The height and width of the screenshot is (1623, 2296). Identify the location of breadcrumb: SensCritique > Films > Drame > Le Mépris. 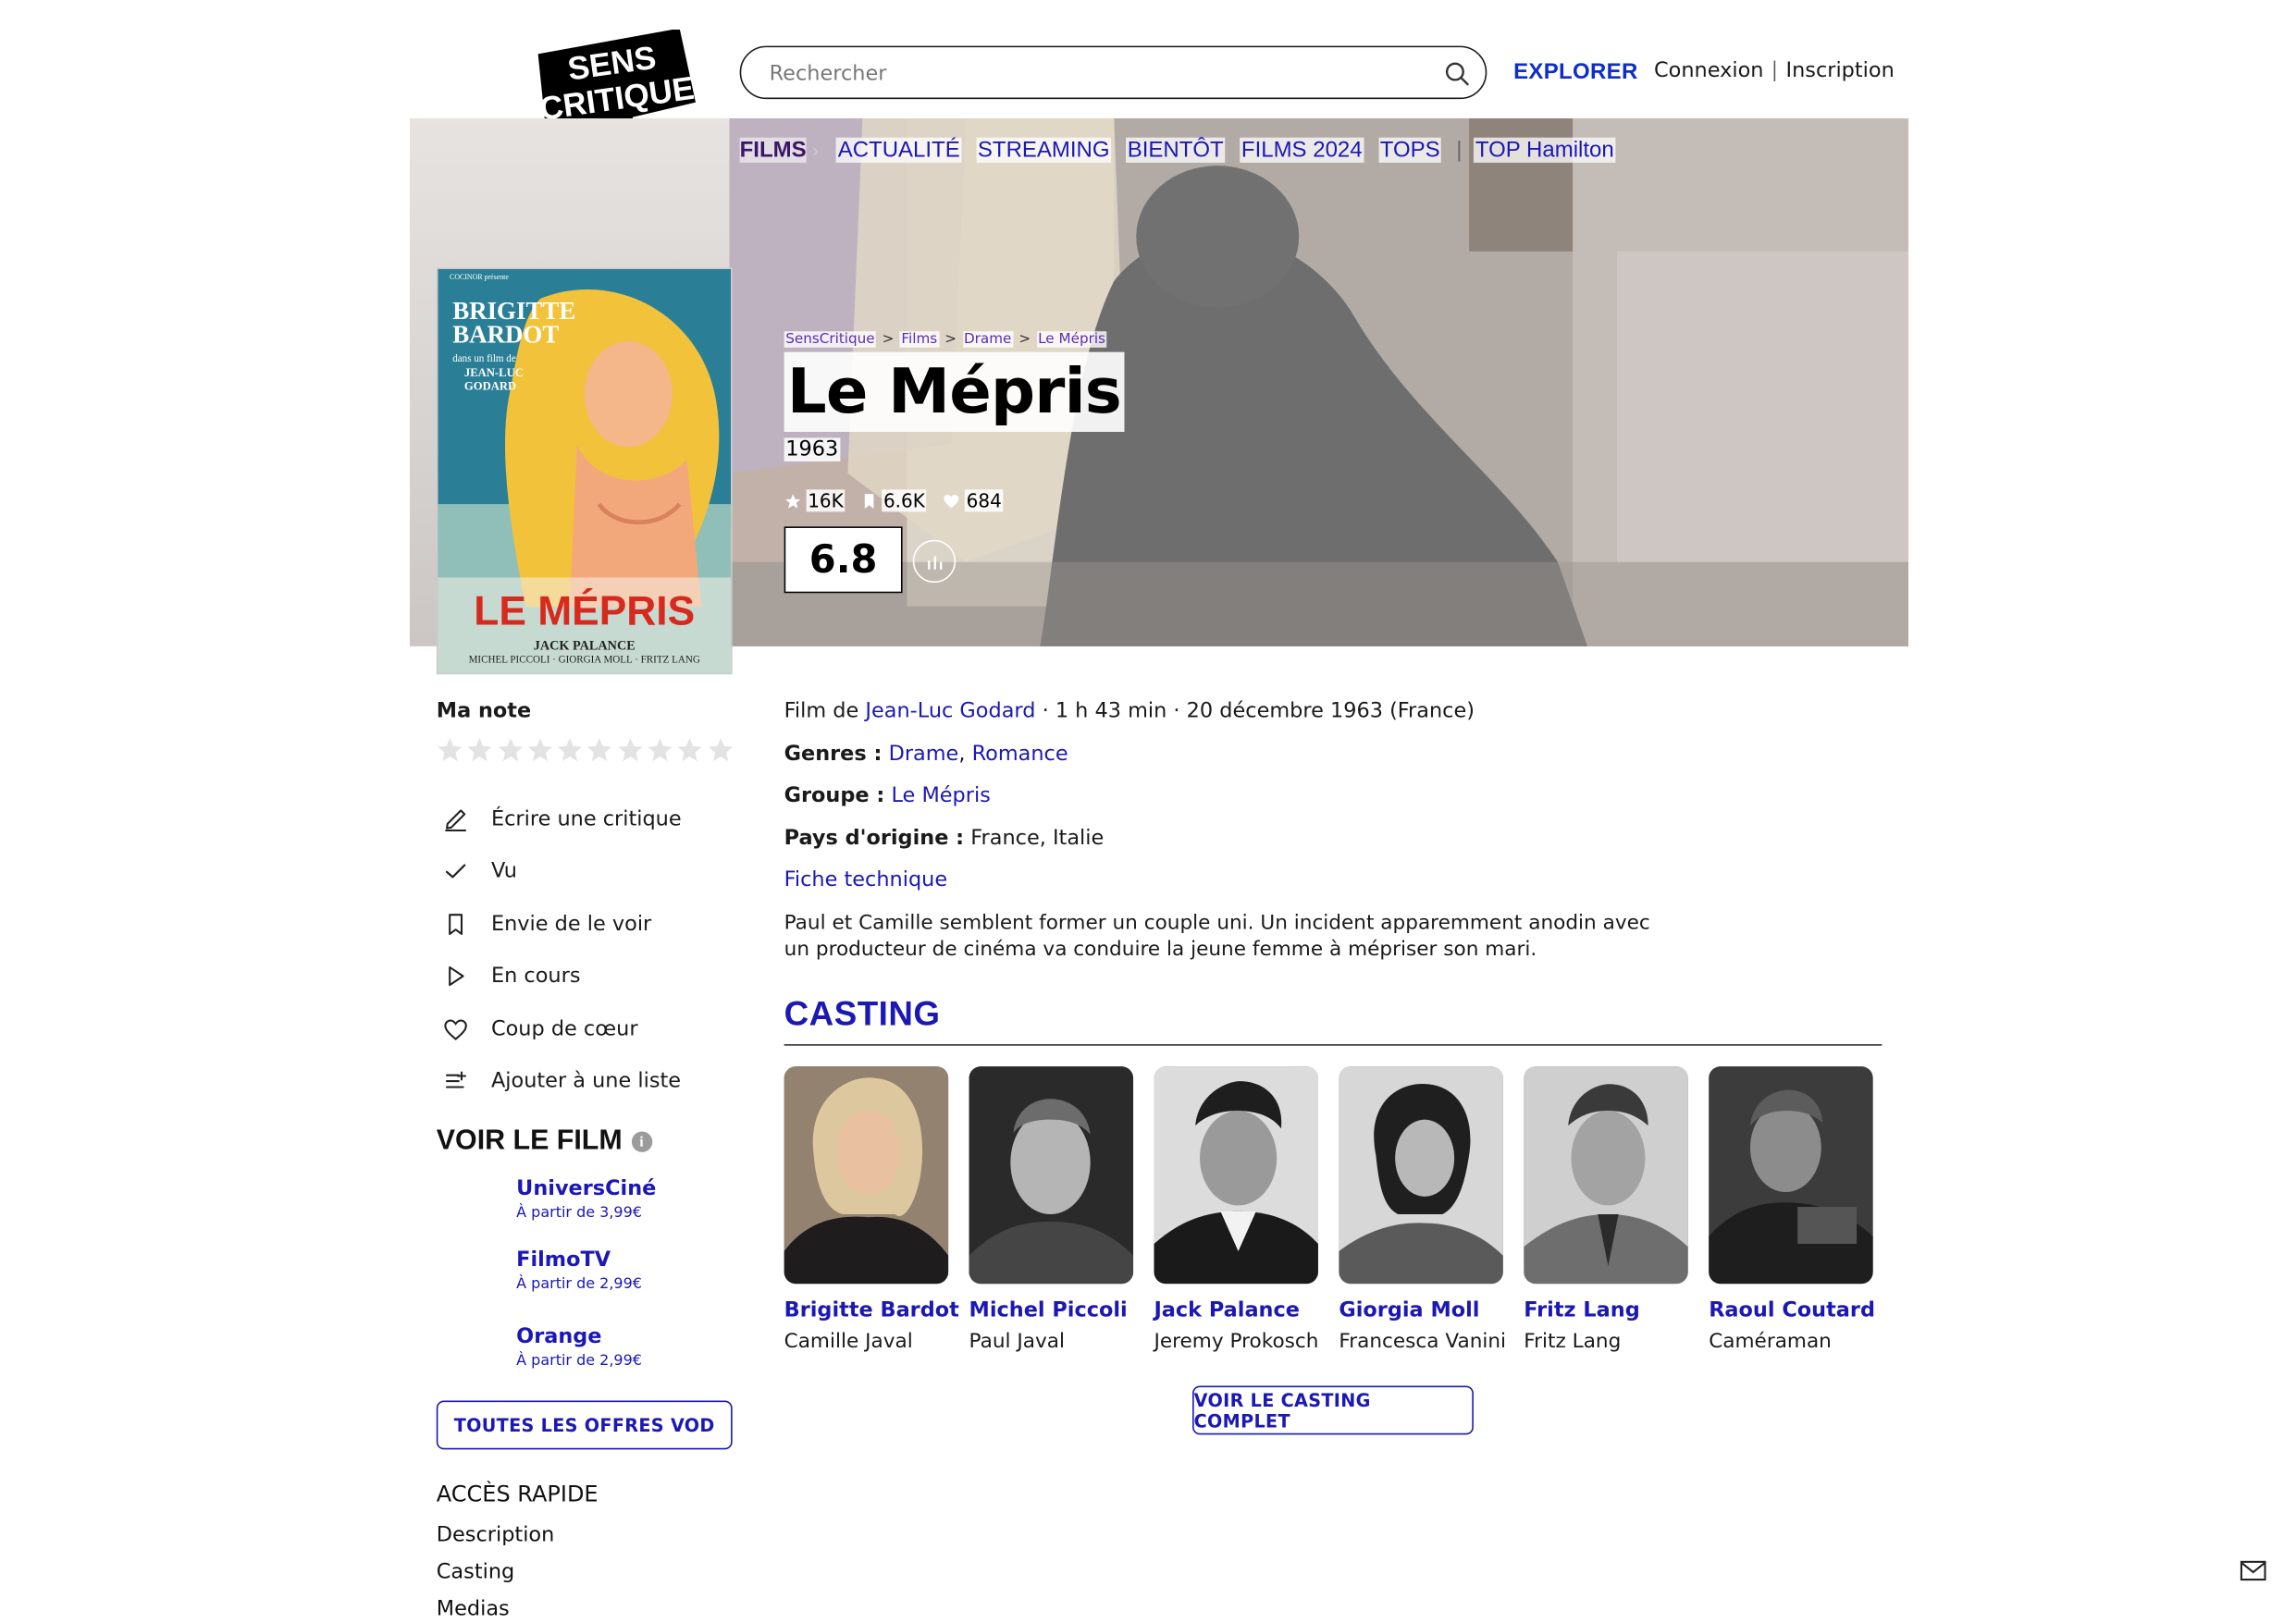
(945, 339).